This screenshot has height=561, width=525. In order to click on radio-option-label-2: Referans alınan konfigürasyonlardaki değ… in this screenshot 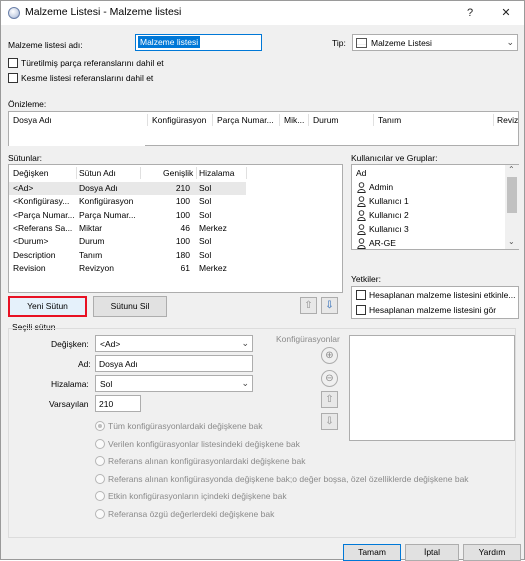, I will do `click(207, 461)`.